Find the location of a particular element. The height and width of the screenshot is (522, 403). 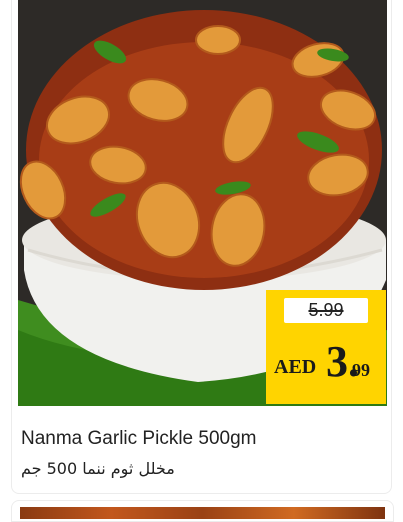

old-price: 5.99 is located at coordinates (326, 310).